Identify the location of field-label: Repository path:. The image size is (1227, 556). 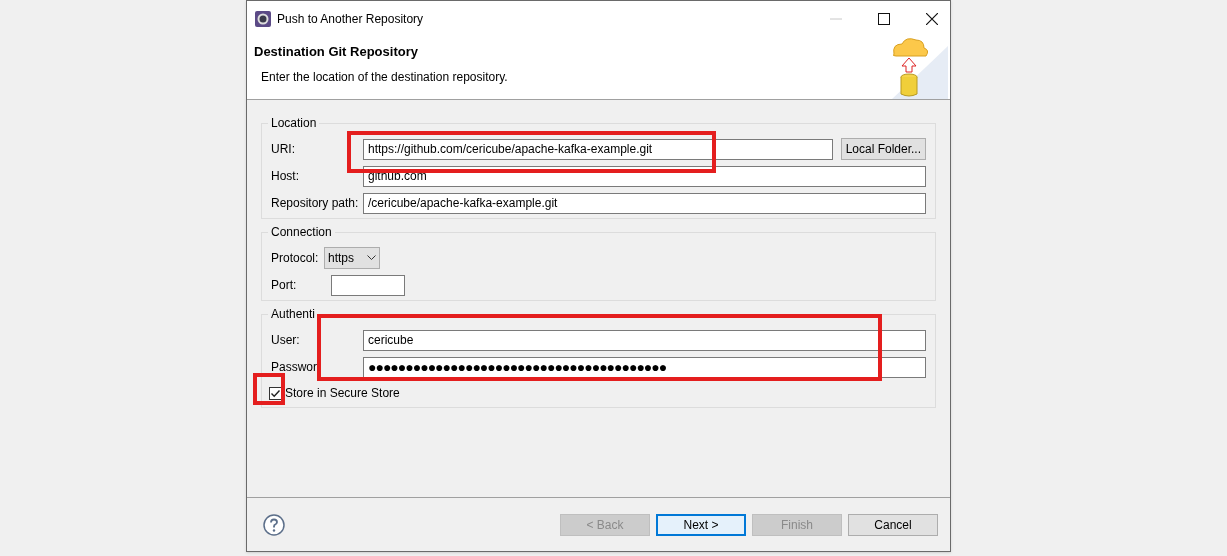
(315, 203).